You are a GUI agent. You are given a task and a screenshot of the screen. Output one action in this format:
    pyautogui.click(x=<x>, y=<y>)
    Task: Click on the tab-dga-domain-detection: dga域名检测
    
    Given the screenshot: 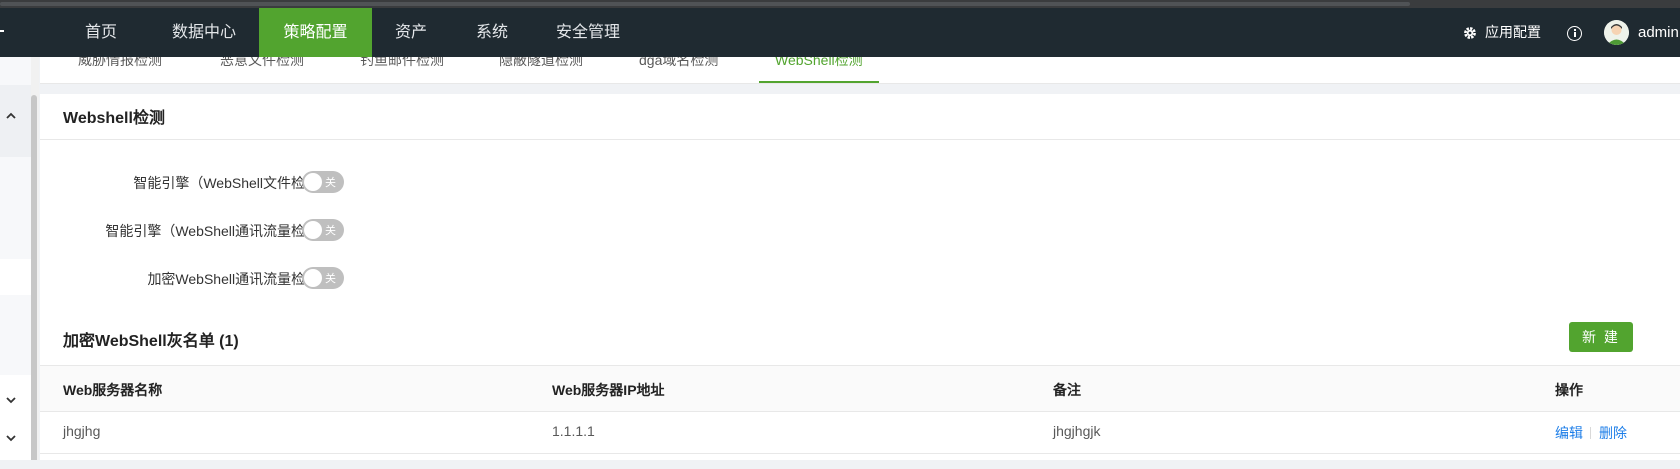 What is the action you would take?
    pyautogui.click(x=678, y=63)
    